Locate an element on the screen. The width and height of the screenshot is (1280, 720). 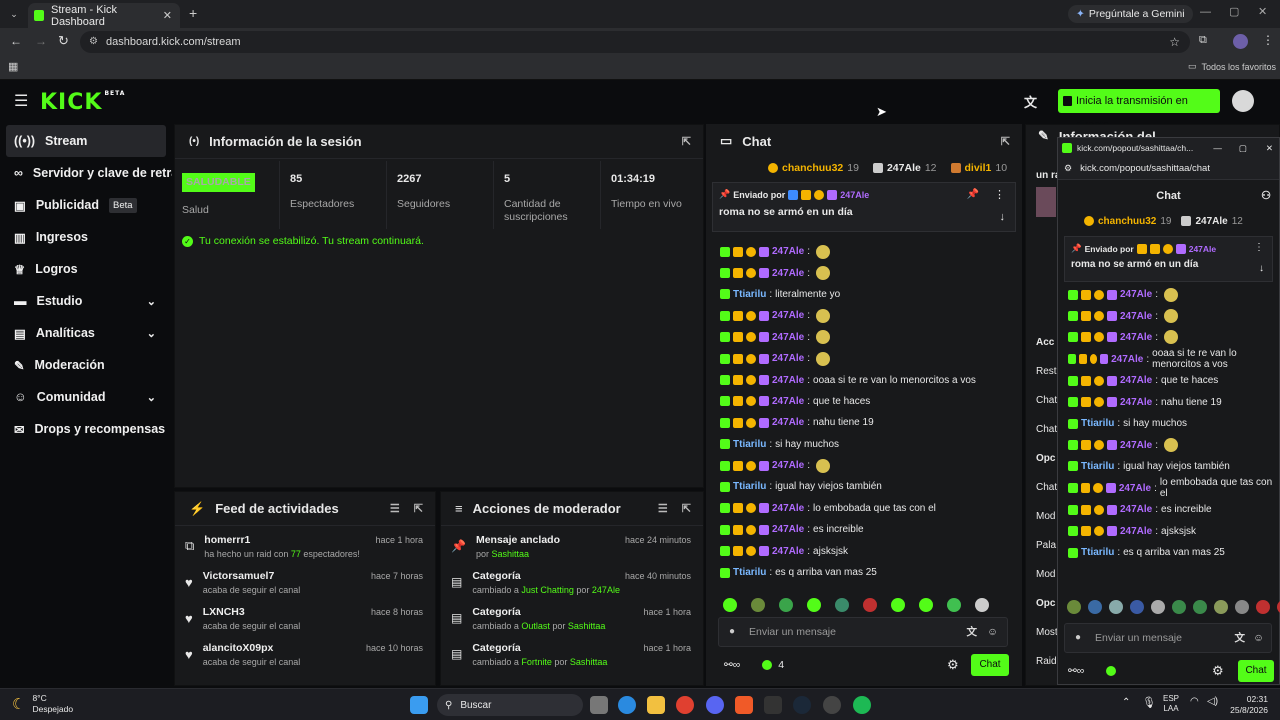
sidebar-item-achievements: ♕ Logros is located at coordinates (86, 269).